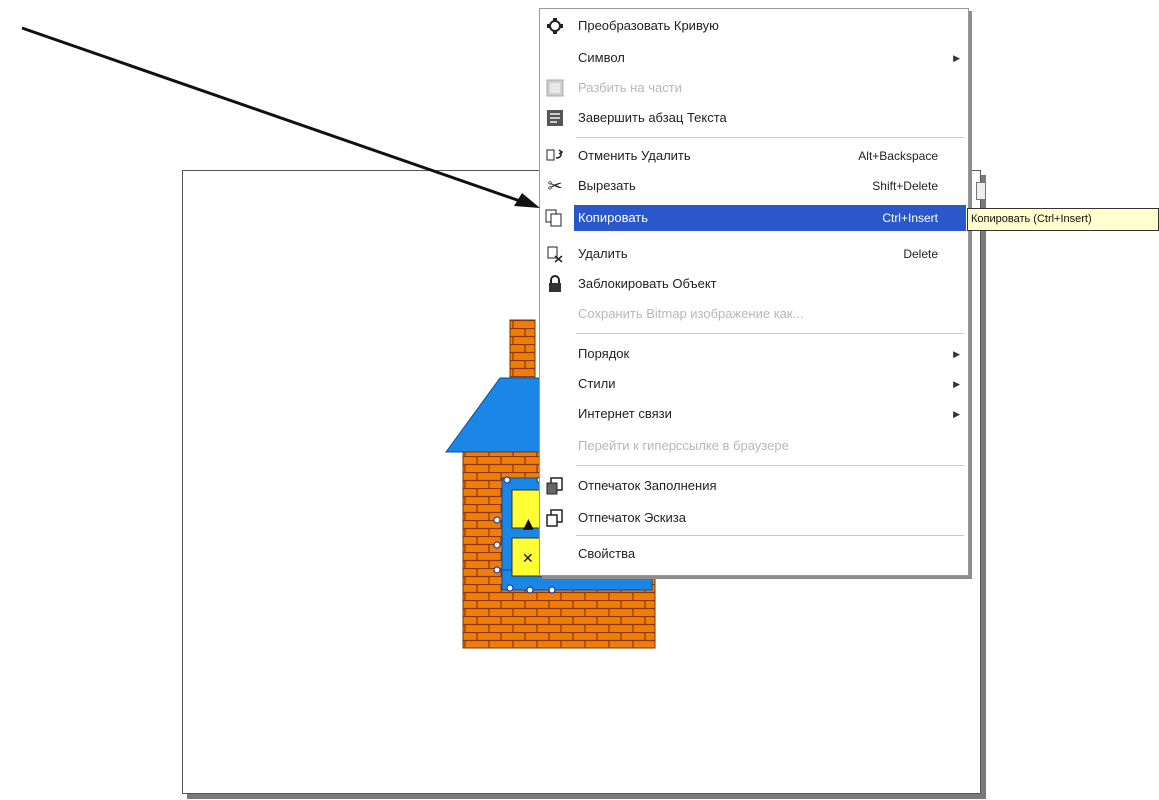  What do you see at coordinates (555, 254) in the screenshot?
I see `delete-icon` at bounding box center [555, 254].